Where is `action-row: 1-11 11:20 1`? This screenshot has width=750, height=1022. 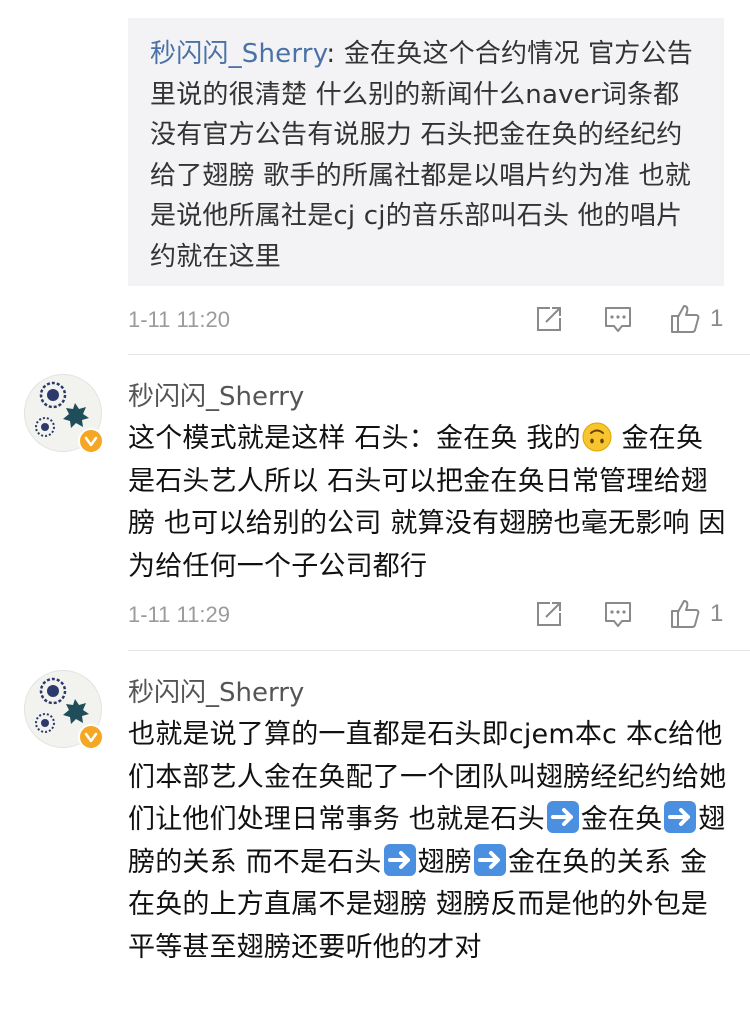
action-row: 1-11 11:20 1 is located at coordinates (428, 323).